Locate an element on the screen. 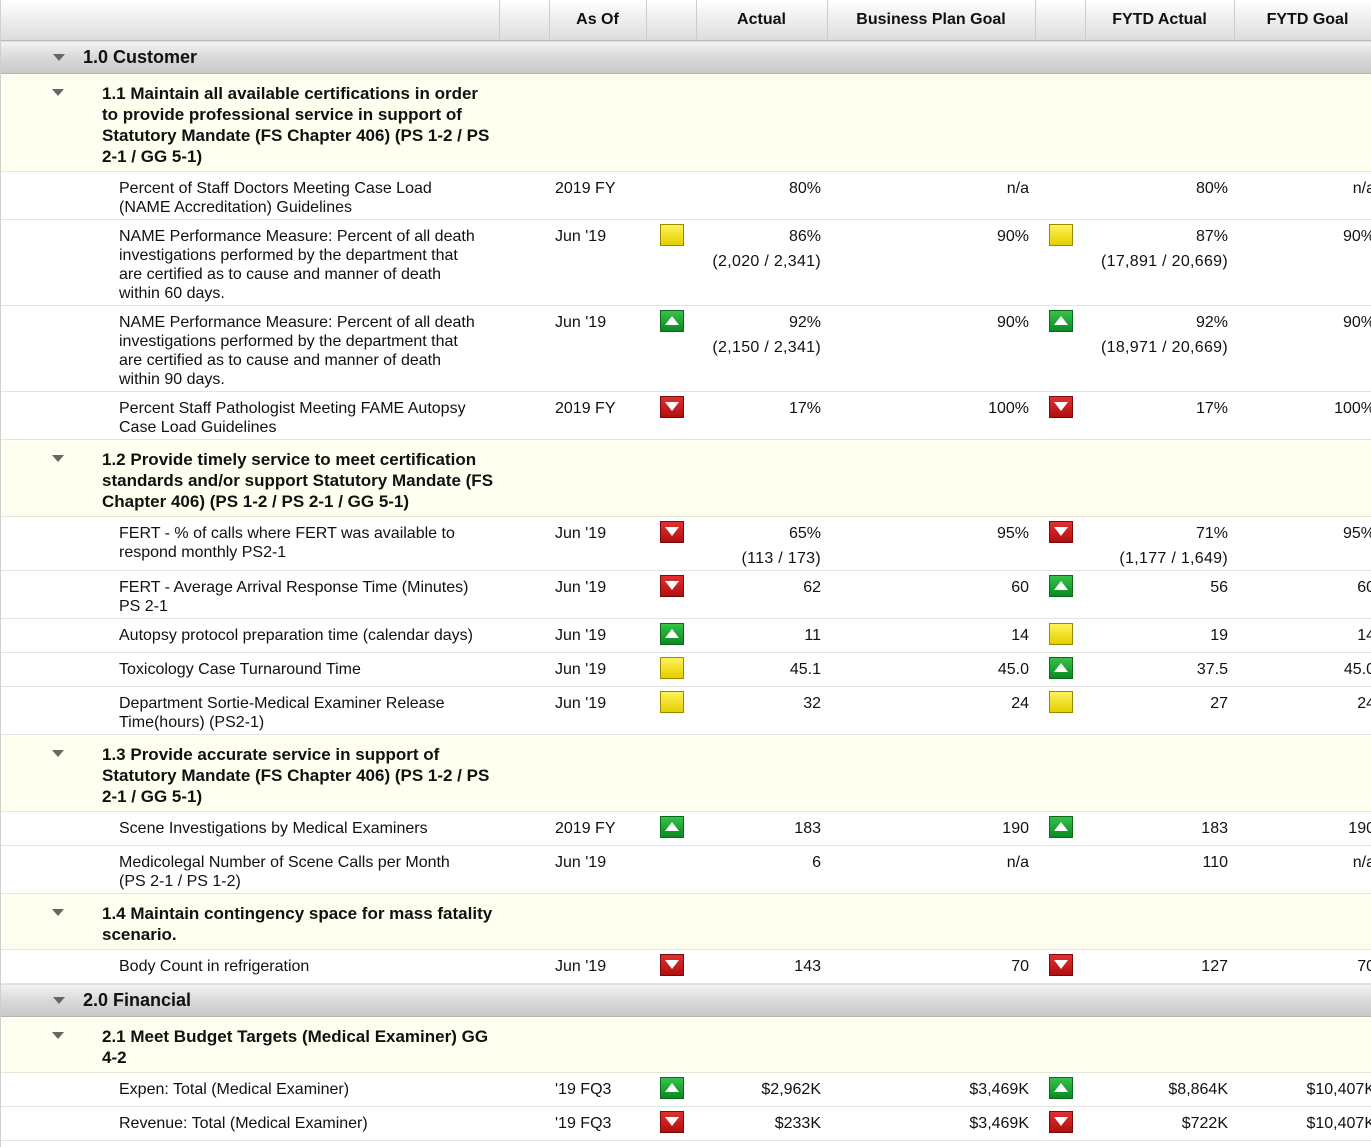 This screenshot has width=1371, height=1147. fytd-goal-value: 100% is located at coordinates (1302, 415).